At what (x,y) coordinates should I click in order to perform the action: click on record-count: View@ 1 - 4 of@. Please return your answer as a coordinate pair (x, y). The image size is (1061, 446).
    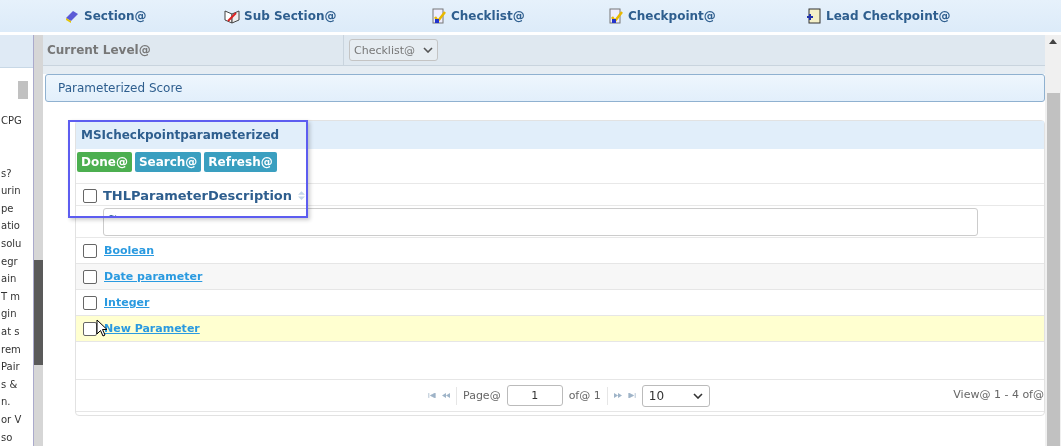
    Looking at the image, I should click on (998, 394).